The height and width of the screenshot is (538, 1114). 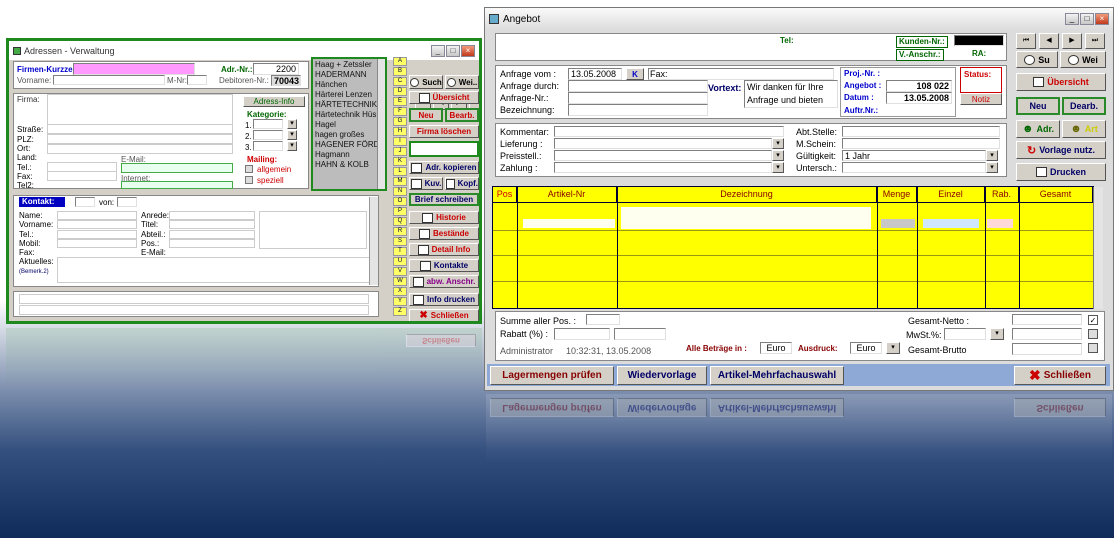 What do you see at coordinates (426, 82) in the screenshot?
I see `such-button: Such` at bounding box center [426, 82].